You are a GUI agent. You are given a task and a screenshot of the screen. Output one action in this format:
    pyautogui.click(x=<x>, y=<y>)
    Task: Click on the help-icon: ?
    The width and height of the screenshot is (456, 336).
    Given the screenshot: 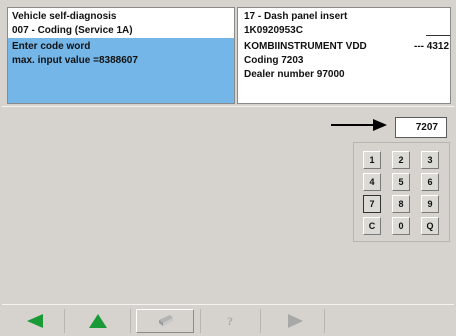 What is the action you would take?
    pyautogui.click(x=230, y=320)
    